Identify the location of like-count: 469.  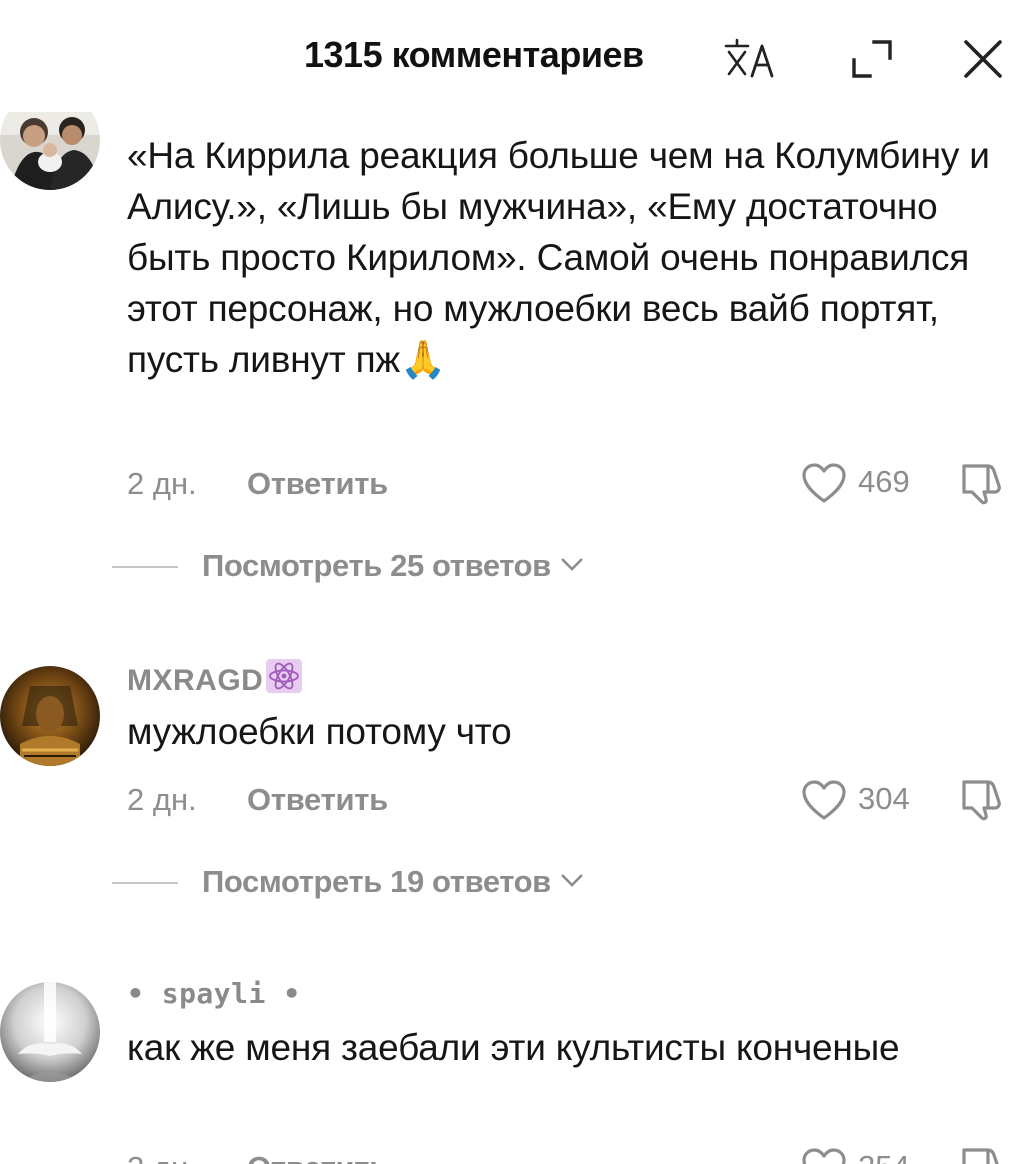
(884, 481).